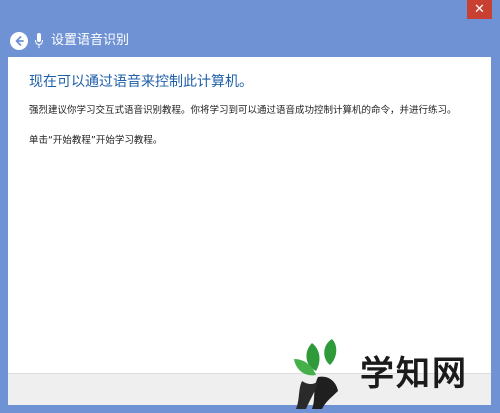  I want to click on window-title: 设置语音识别, so click(90, 40).